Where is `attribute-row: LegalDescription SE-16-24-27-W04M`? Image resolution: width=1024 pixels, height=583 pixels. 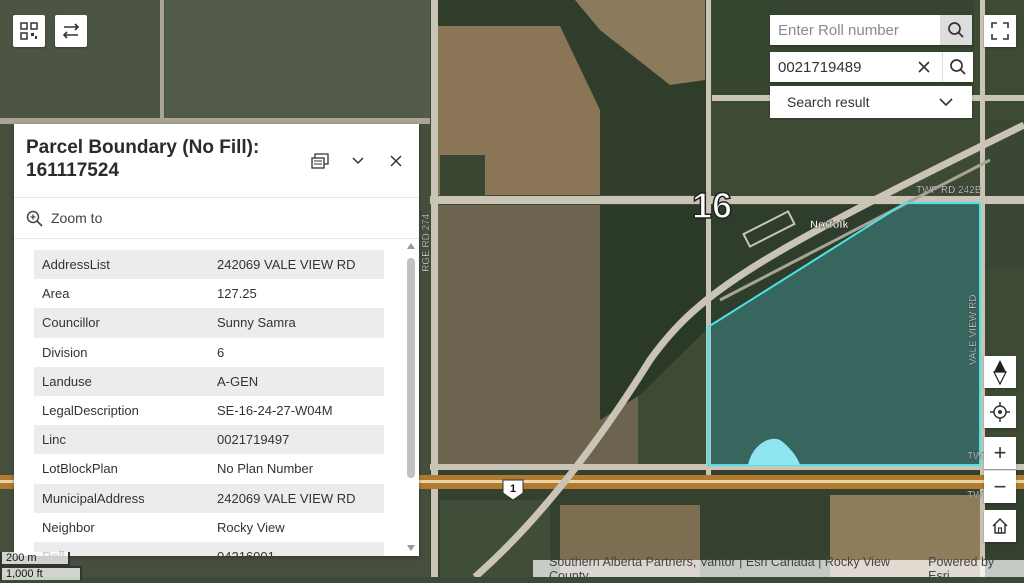
attribute-row: LegalDescription SE-16-24-27-W04M is located at coordinates (209, 410).